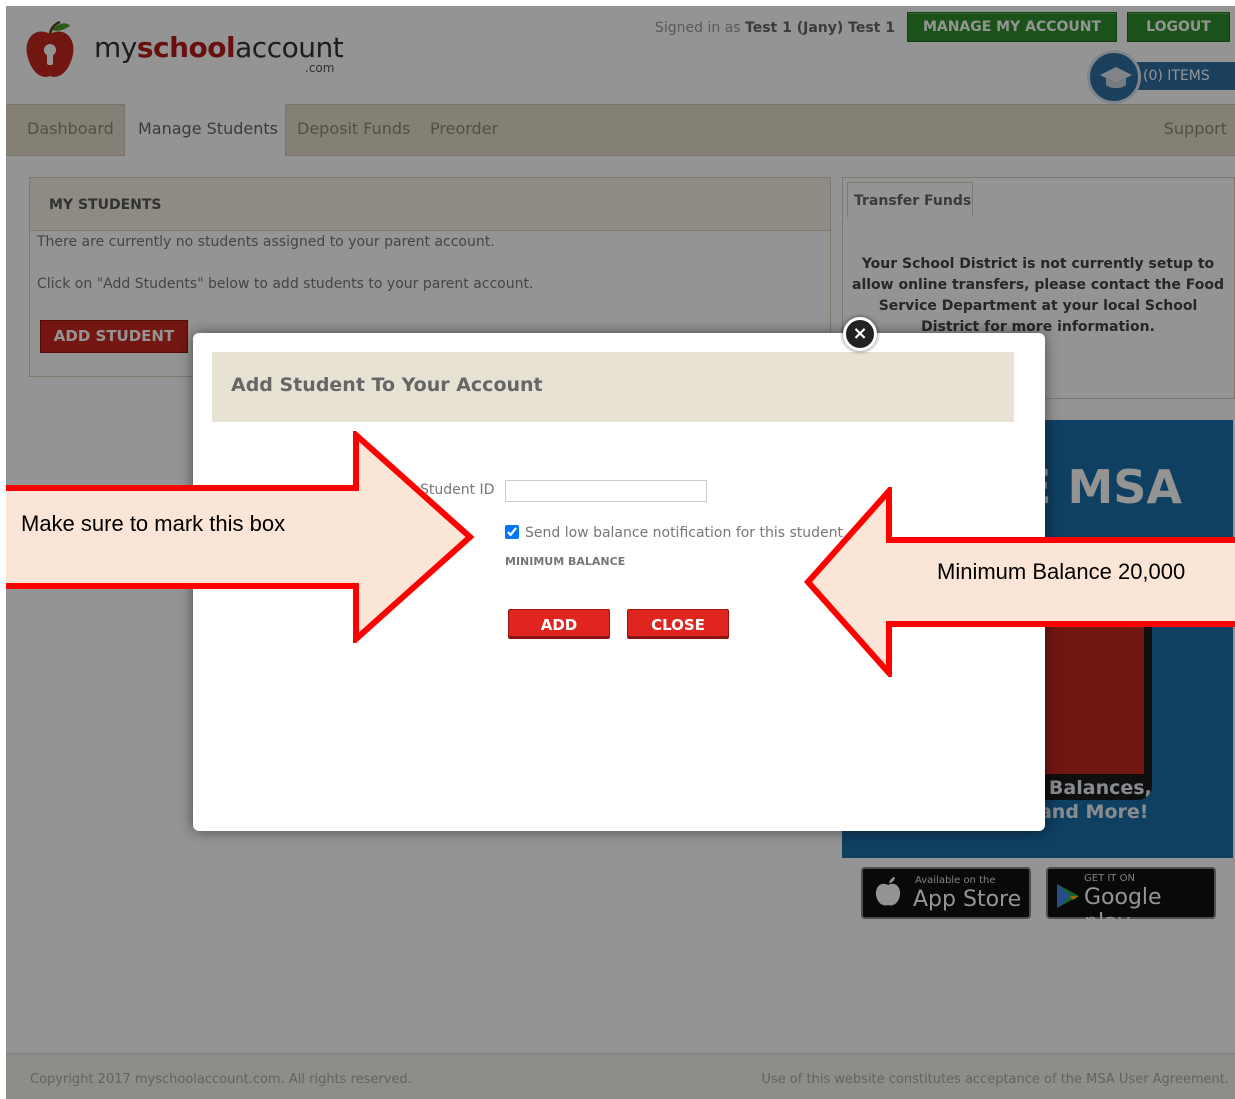  I want to click on close-button: CLOSE, so click(678, 624).